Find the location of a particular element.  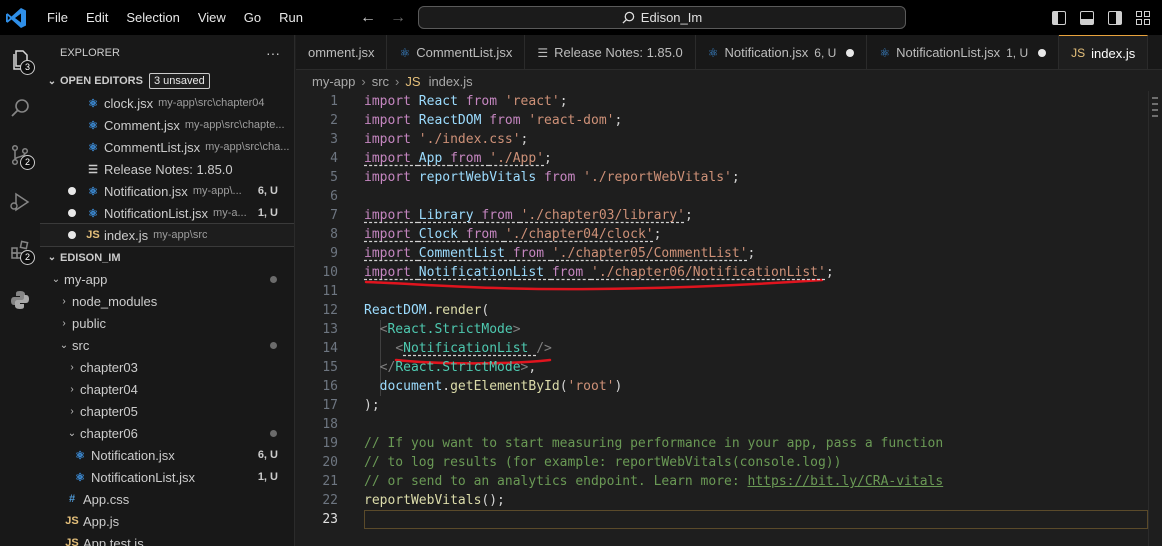

tree-file: ⚛ NotificationList.jsx 1, U is located at coordinates (167, 477).